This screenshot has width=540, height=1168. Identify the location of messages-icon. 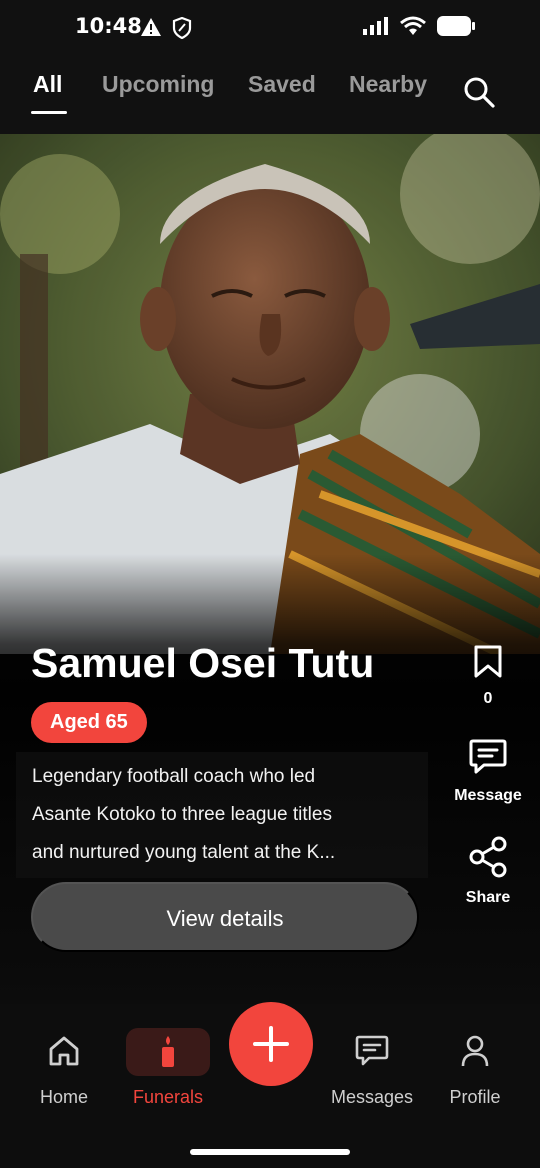
(372, 1050).